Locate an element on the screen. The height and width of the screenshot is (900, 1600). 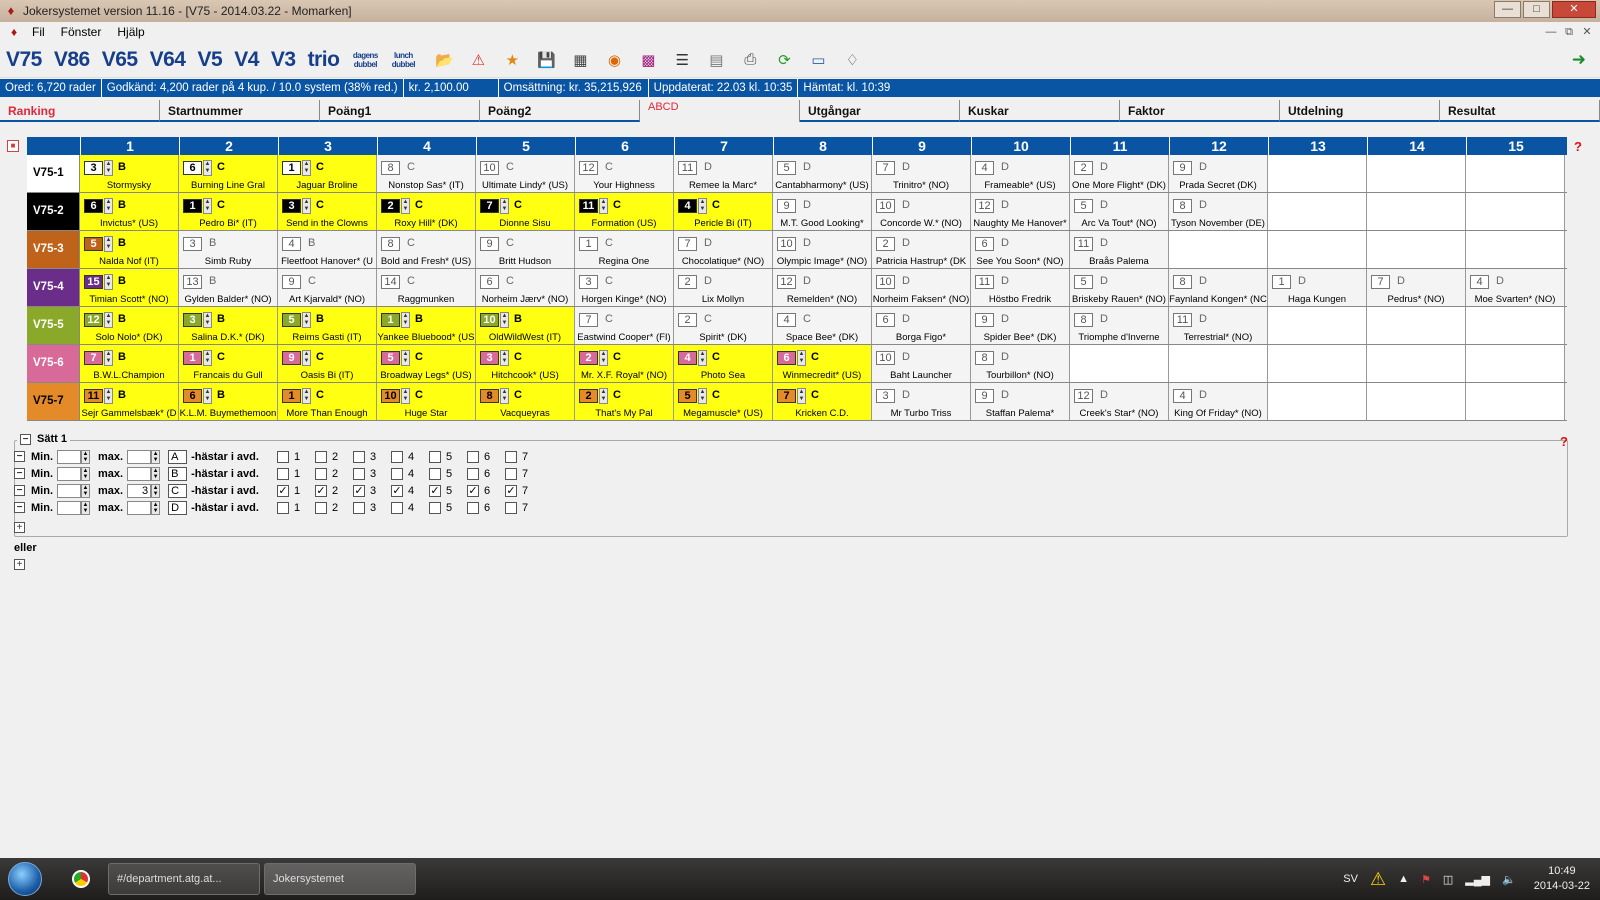
race-label: V75-4 is located at coordinates (53, 287).